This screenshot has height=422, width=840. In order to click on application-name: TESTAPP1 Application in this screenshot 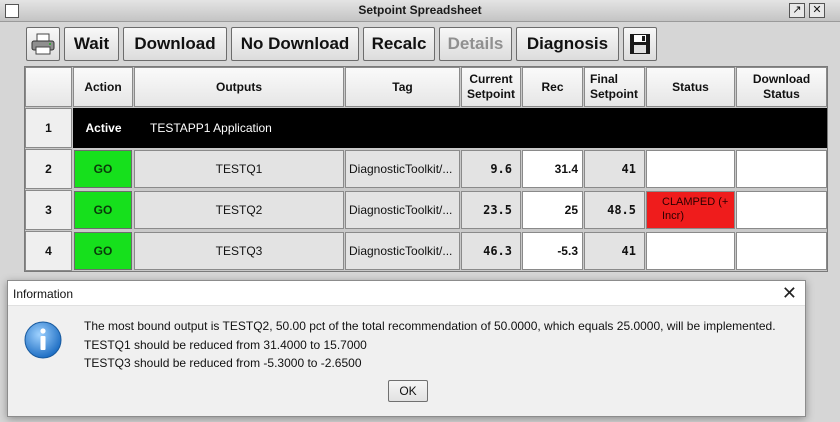, I will do `click(211, 128)`.